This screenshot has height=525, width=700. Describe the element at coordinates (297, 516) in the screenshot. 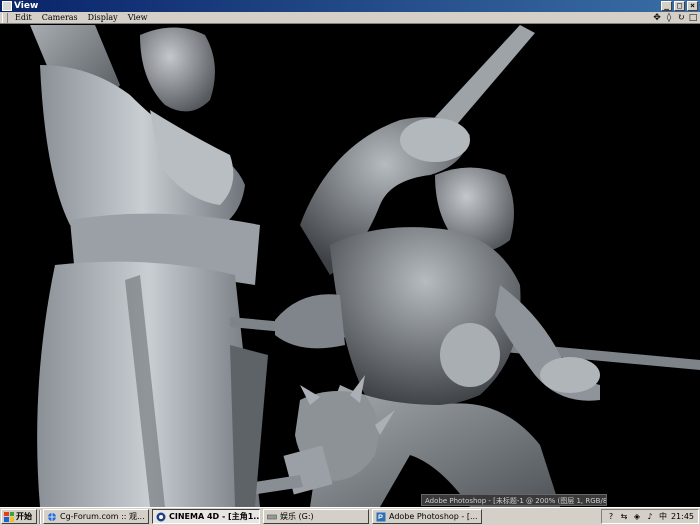

I see `task-label: 娱乐 (G:)` at that location.